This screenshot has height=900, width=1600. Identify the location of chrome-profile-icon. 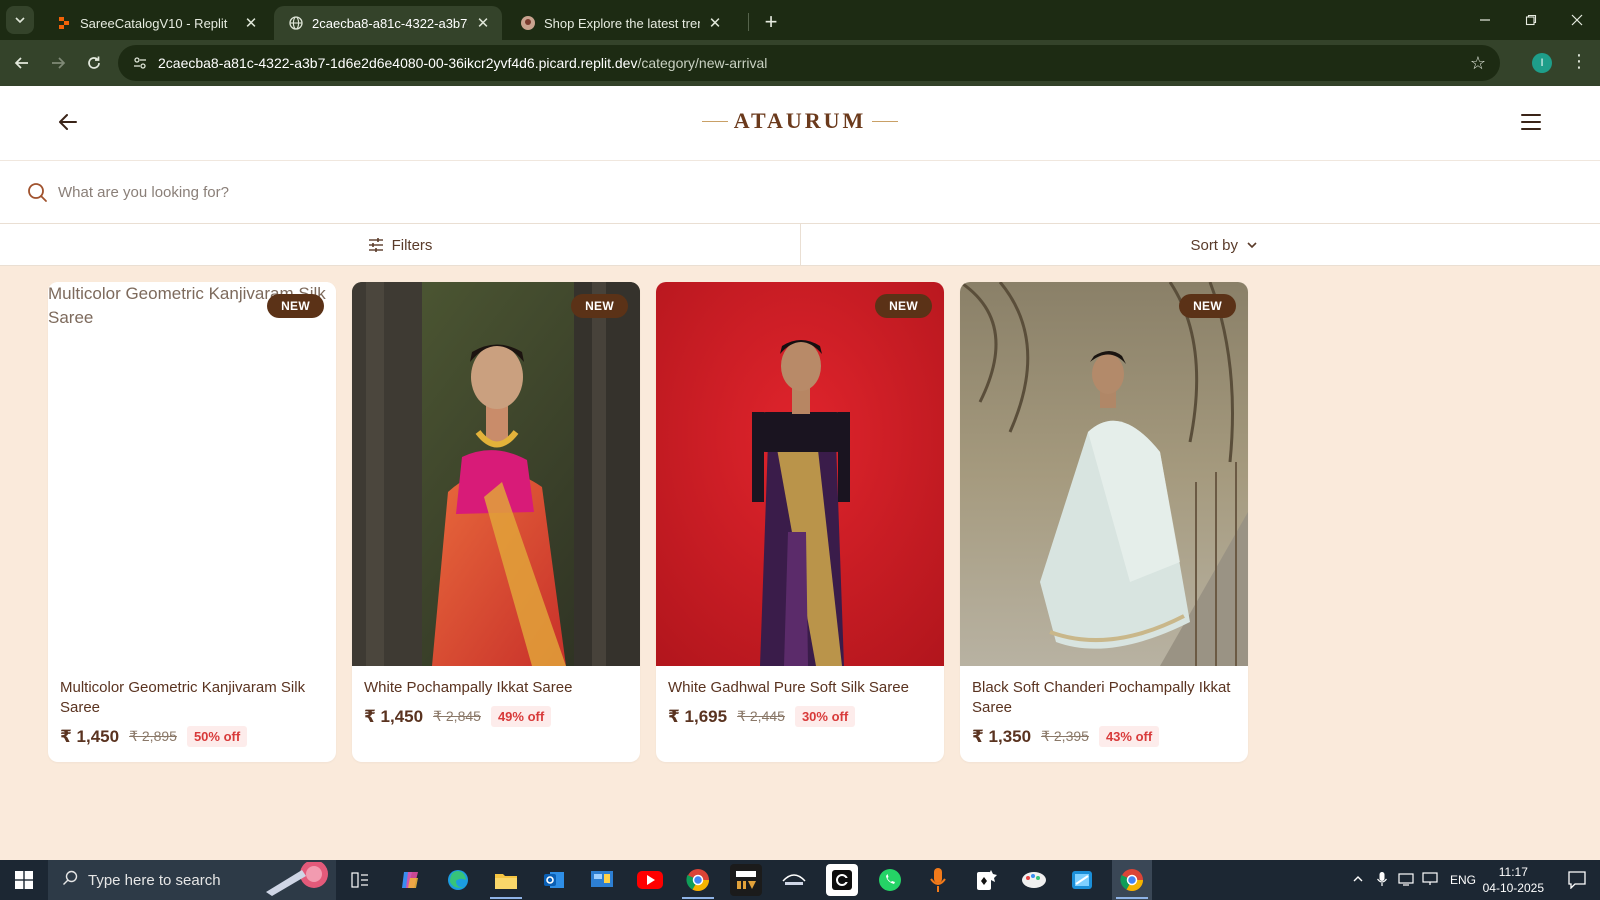
(698, 880).